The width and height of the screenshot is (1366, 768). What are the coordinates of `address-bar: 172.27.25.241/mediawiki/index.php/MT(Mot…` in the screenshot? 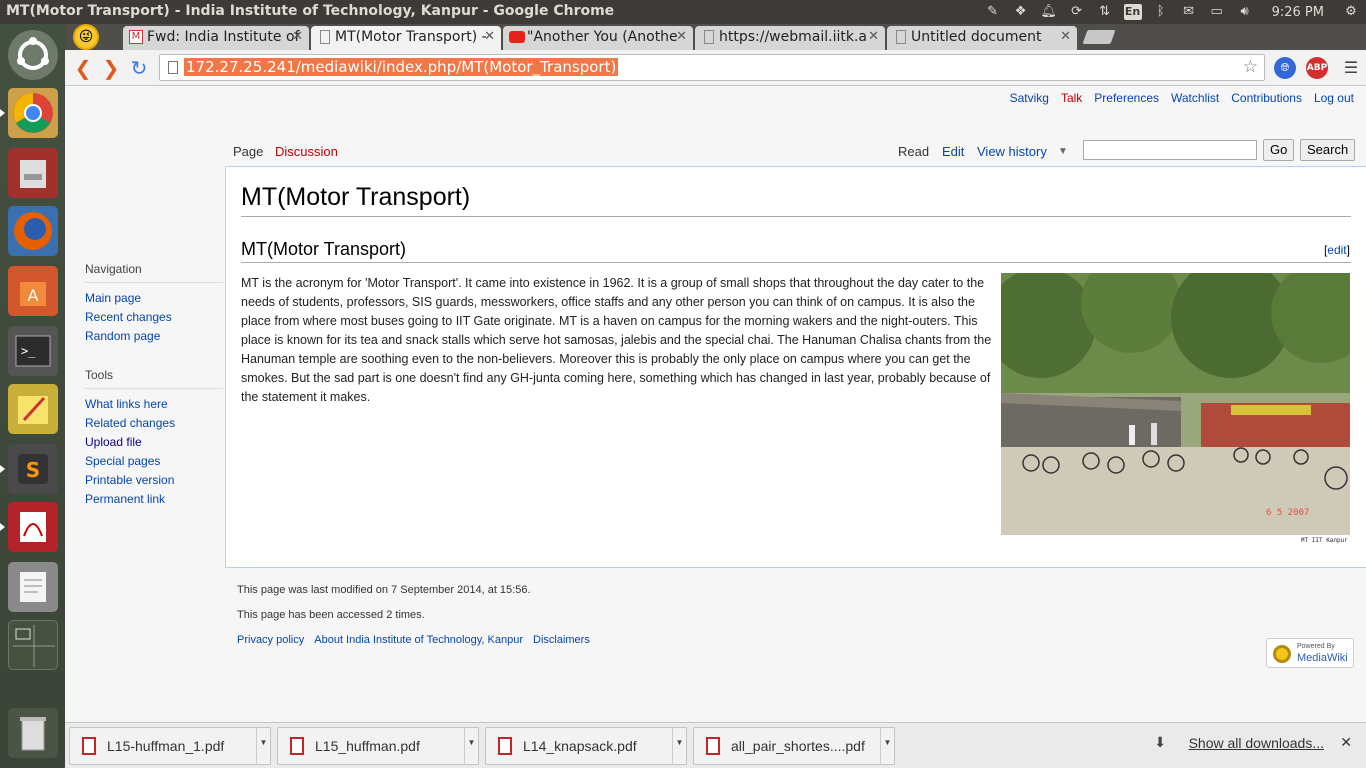 It's located at (712, 67).